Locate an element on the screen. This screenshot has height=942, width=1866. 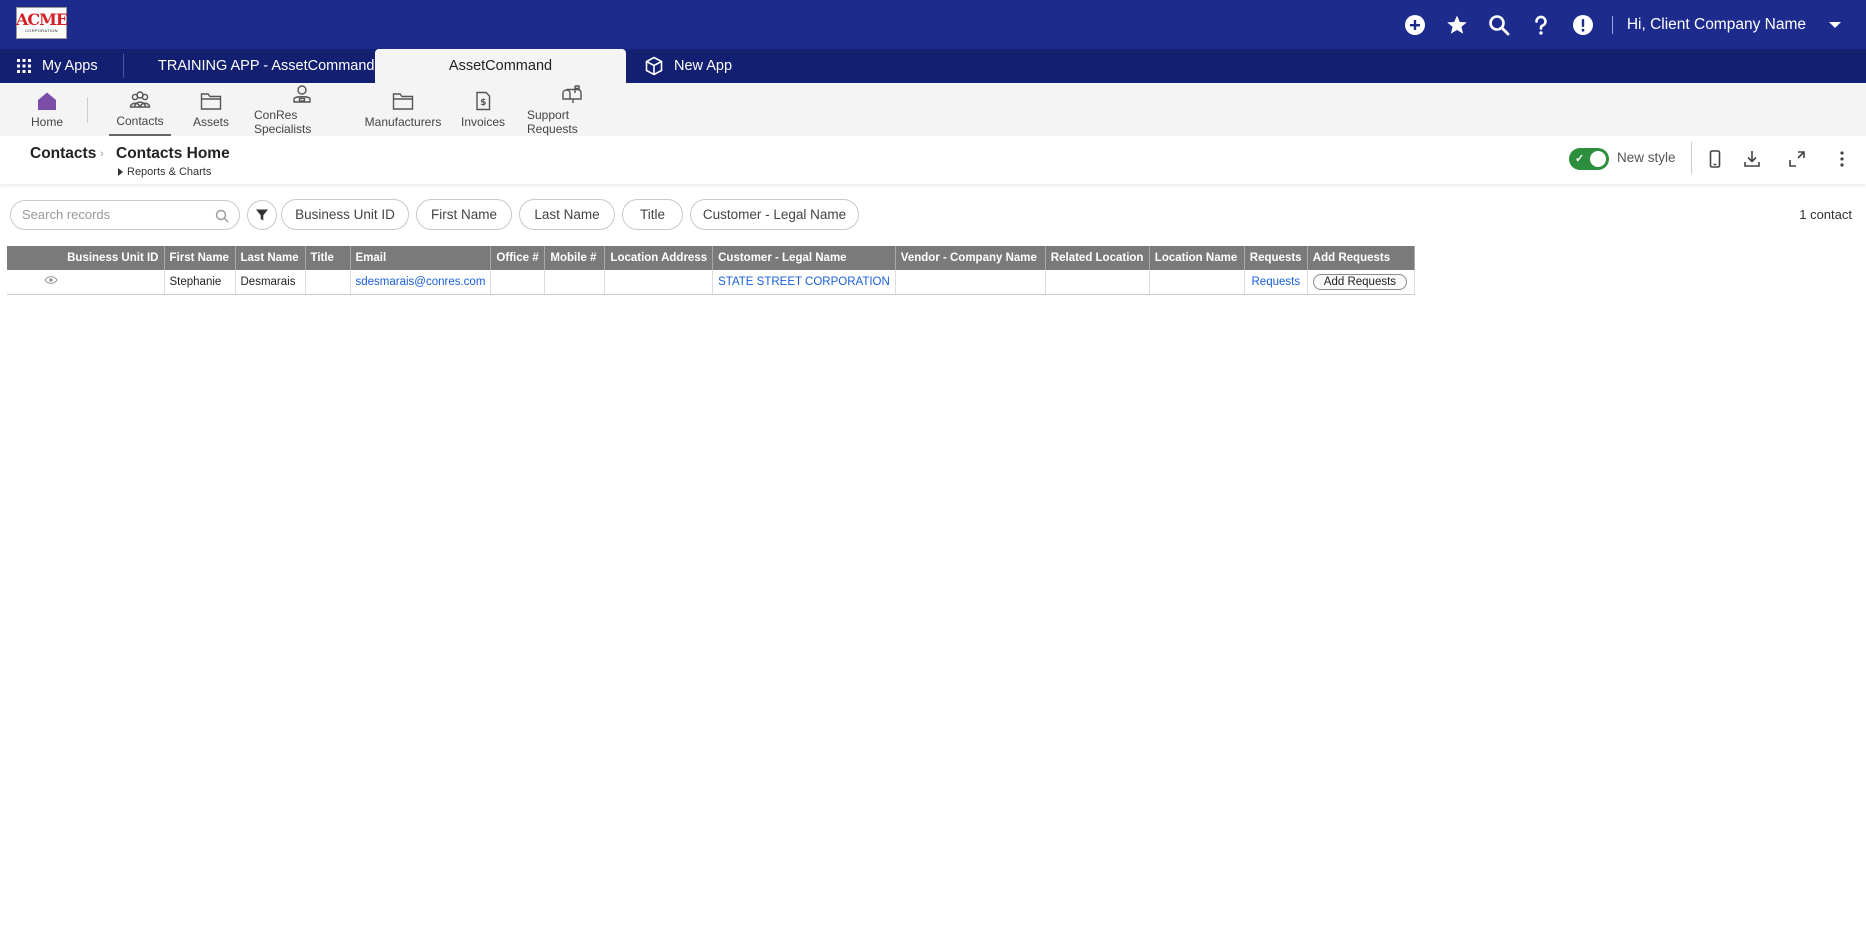
global-header: ACME CORPORATION Hi, Client Company Name is located at coordinates (933, 24).